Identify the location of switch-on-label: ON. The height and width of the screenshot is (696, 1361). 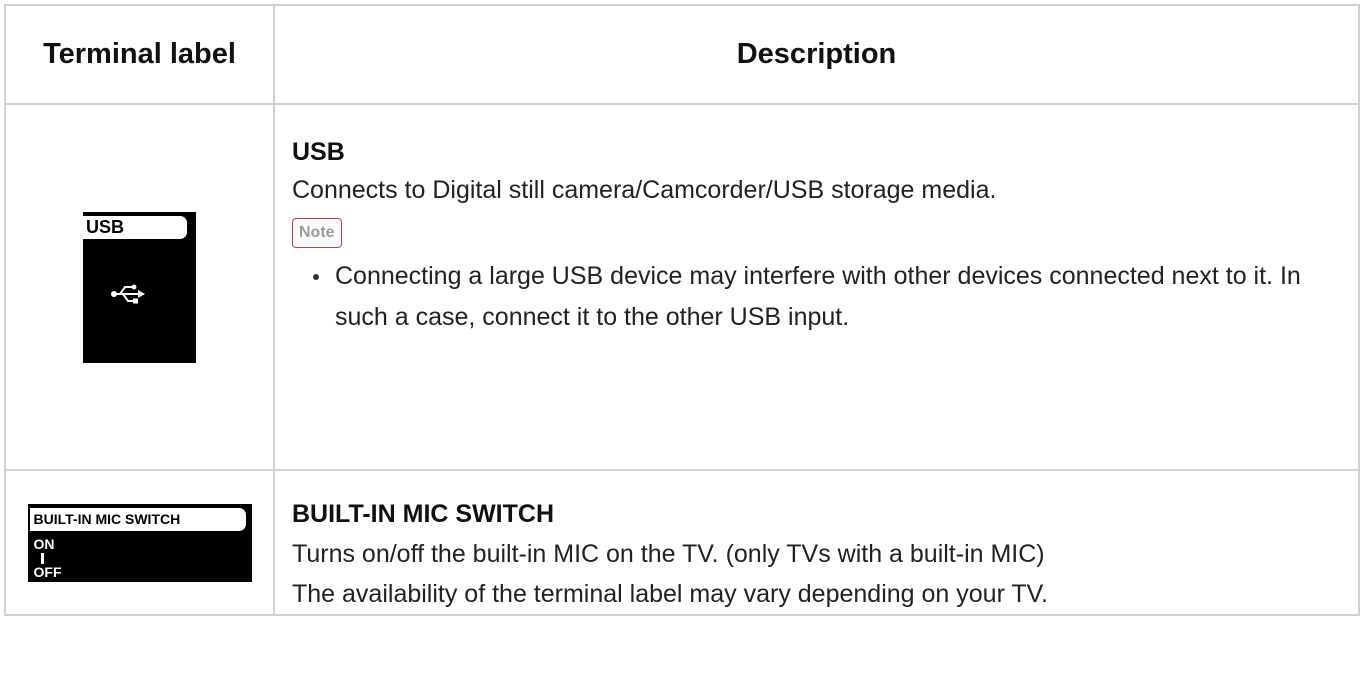
(44, 543).